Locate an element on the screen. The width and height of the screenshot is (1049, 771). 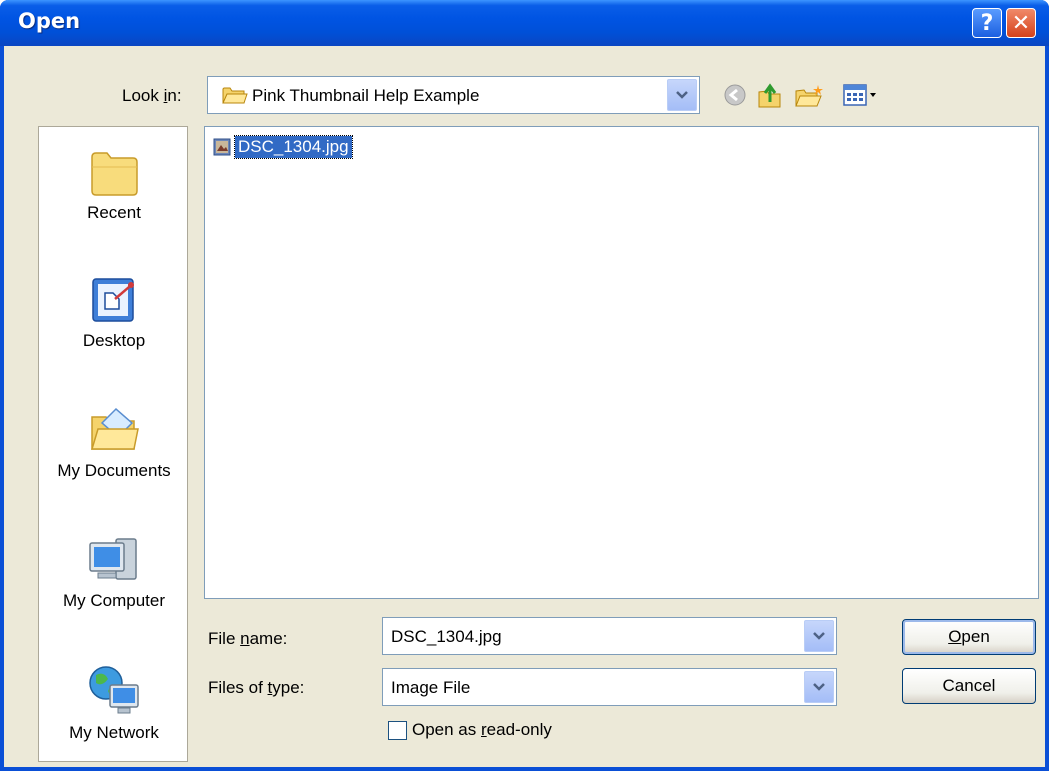
files-of-type-dropdown: Image File is located at coordinates (609, 687).